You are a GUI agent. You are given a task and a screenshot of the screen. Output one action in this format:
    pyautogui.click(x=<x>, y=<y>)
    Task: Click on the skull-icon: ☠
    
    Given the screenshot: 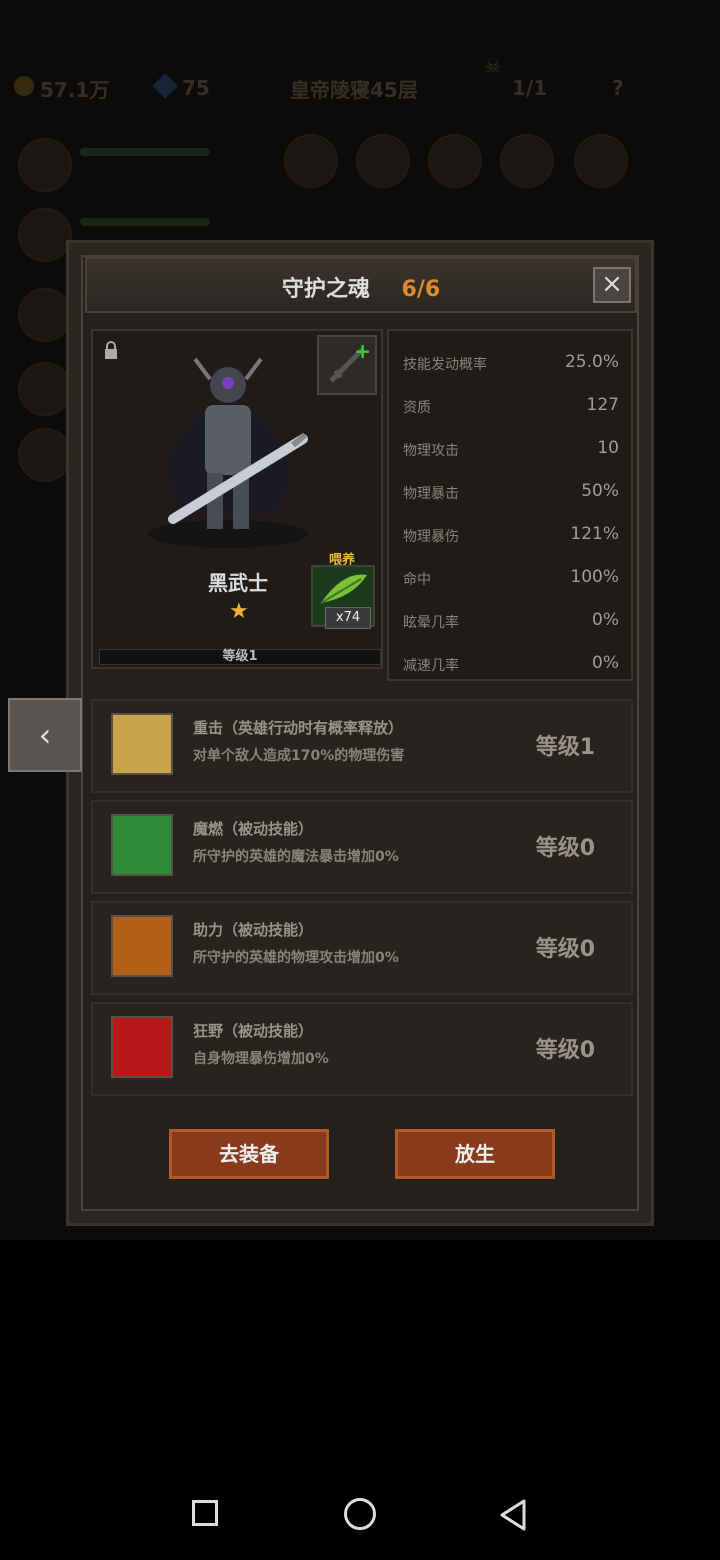 What is the action you would take?
    pyautogui.click(x=493, y=66)
    